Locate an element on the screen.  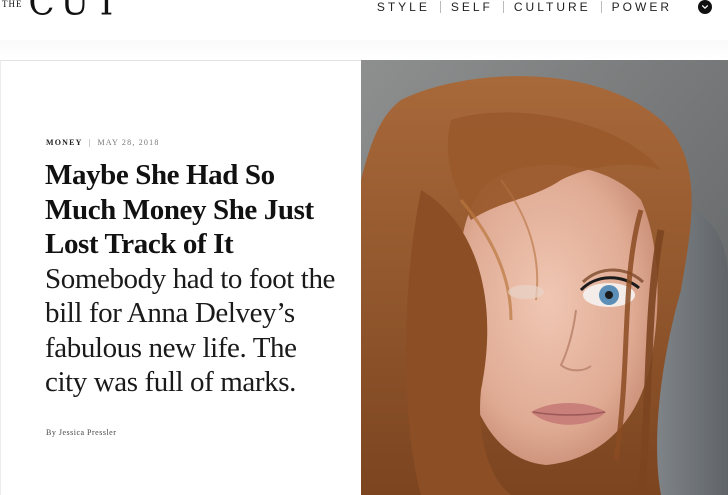
chevron-down-icon is located at coordinates (705, 7).